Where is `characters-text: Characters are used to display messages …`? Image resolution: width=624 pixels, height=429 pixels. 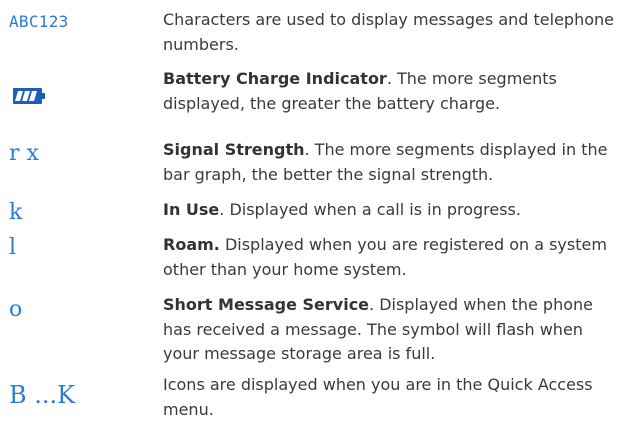
characters-text: Characters are used to display messages … is located at coordinates (388, 32).